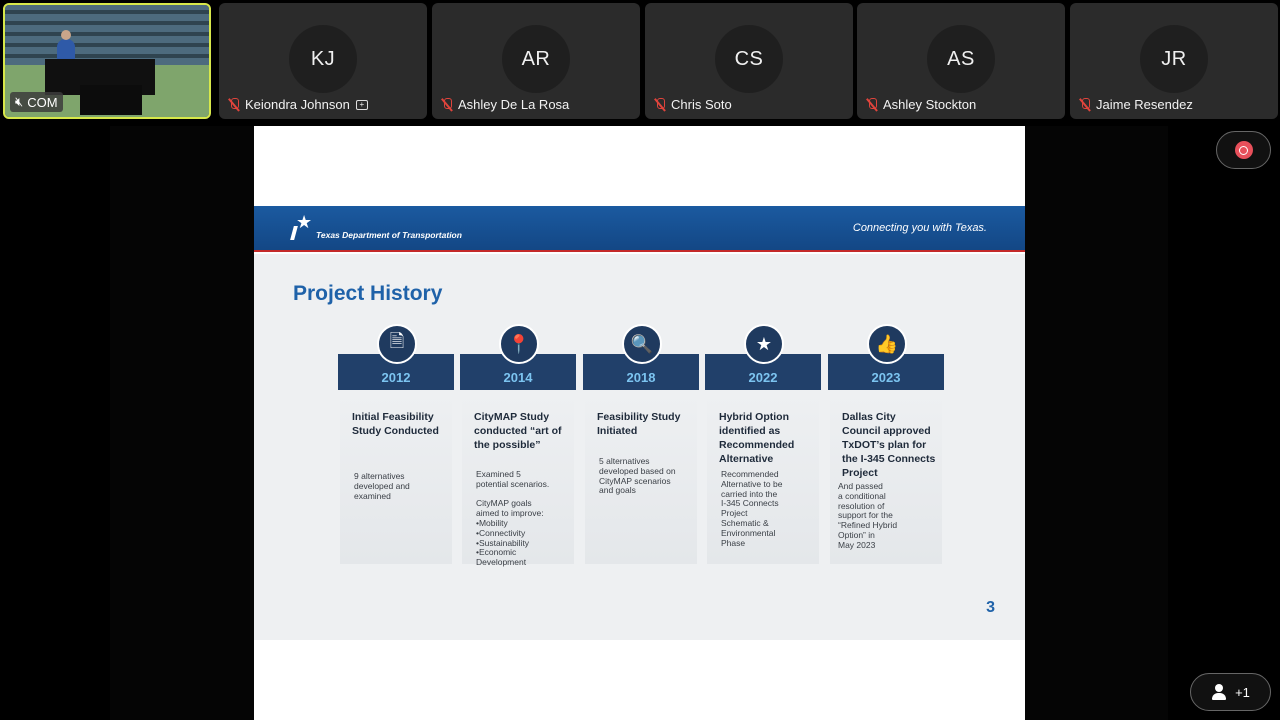 Image resolution: width=1280 pixels, height=720 pixels. I want to click on participant-video-tile: 🔇︎ COM, so click(107, 61).